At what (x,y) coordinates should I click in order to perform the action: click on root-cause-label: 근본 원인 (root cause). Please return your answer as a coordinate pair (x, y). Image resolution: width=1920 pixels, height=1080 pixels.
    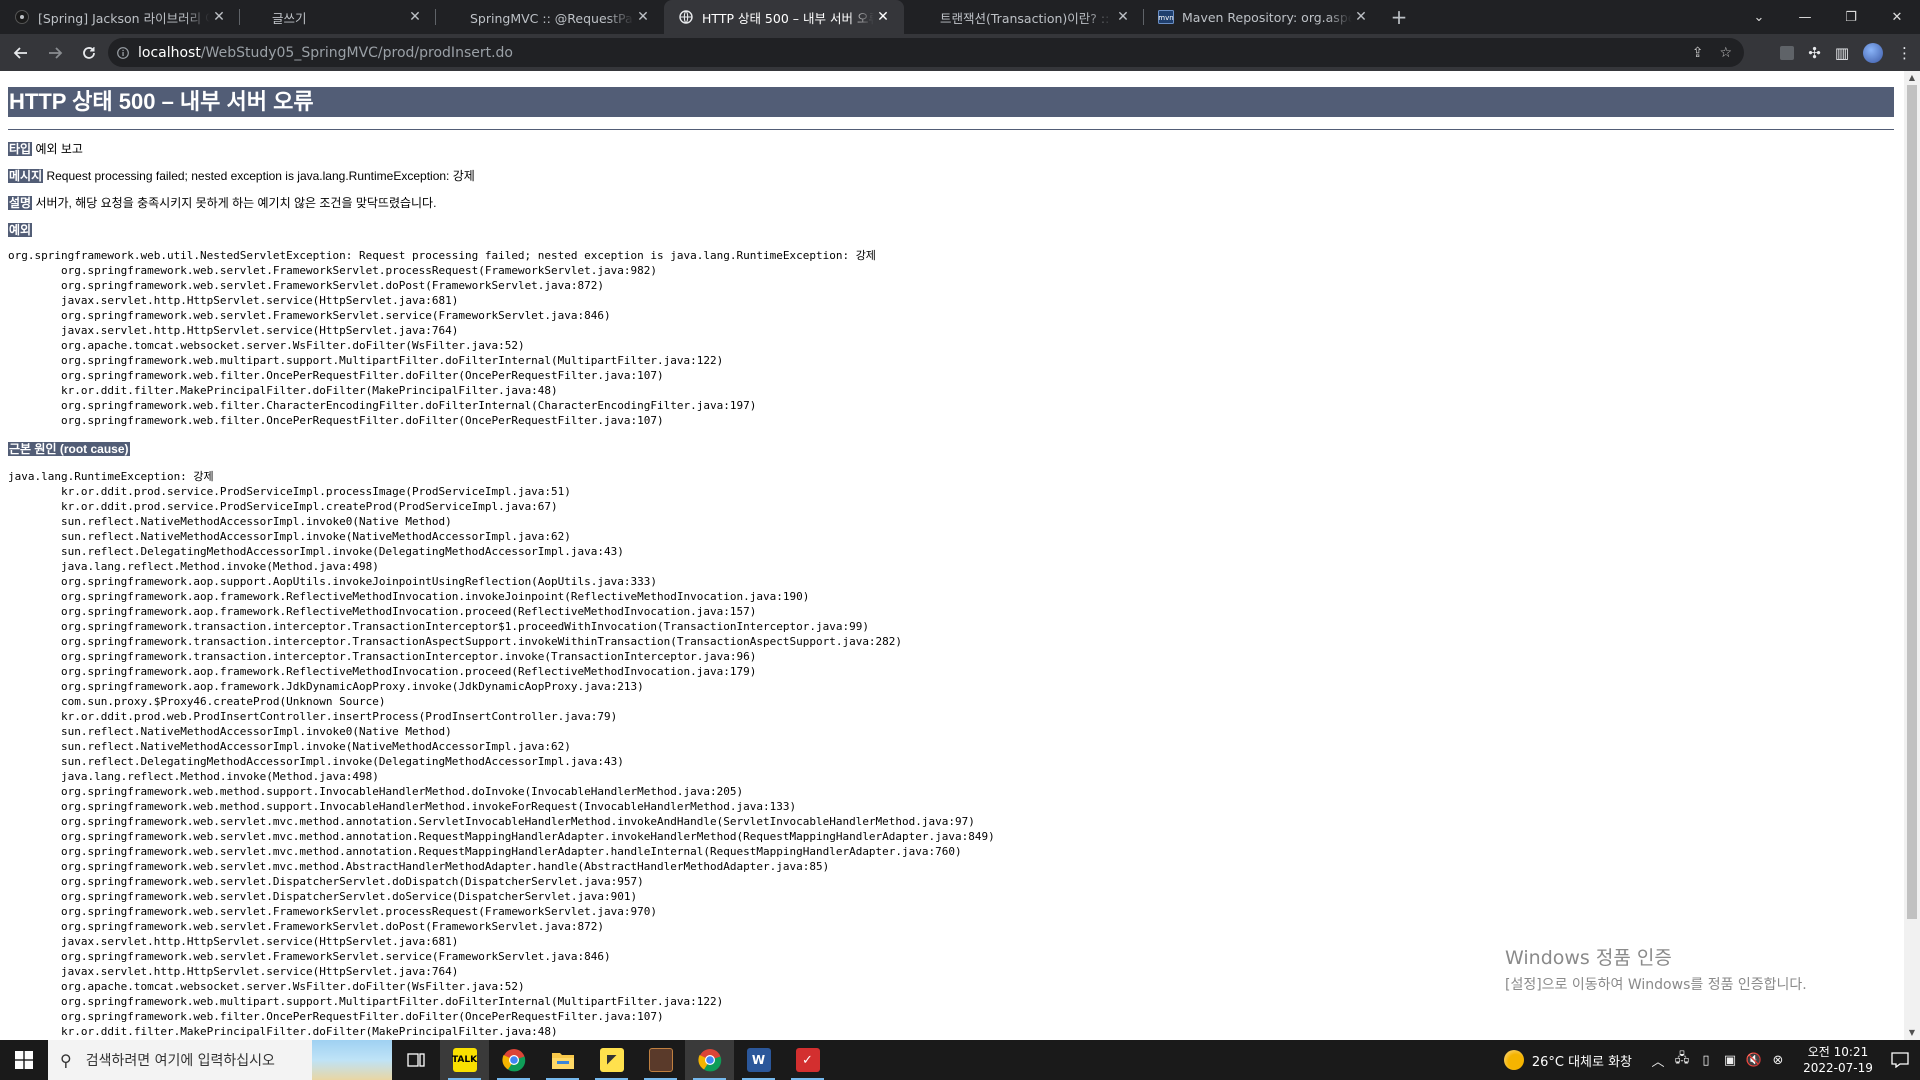
    Looking at the image, I should click on (69, 449).